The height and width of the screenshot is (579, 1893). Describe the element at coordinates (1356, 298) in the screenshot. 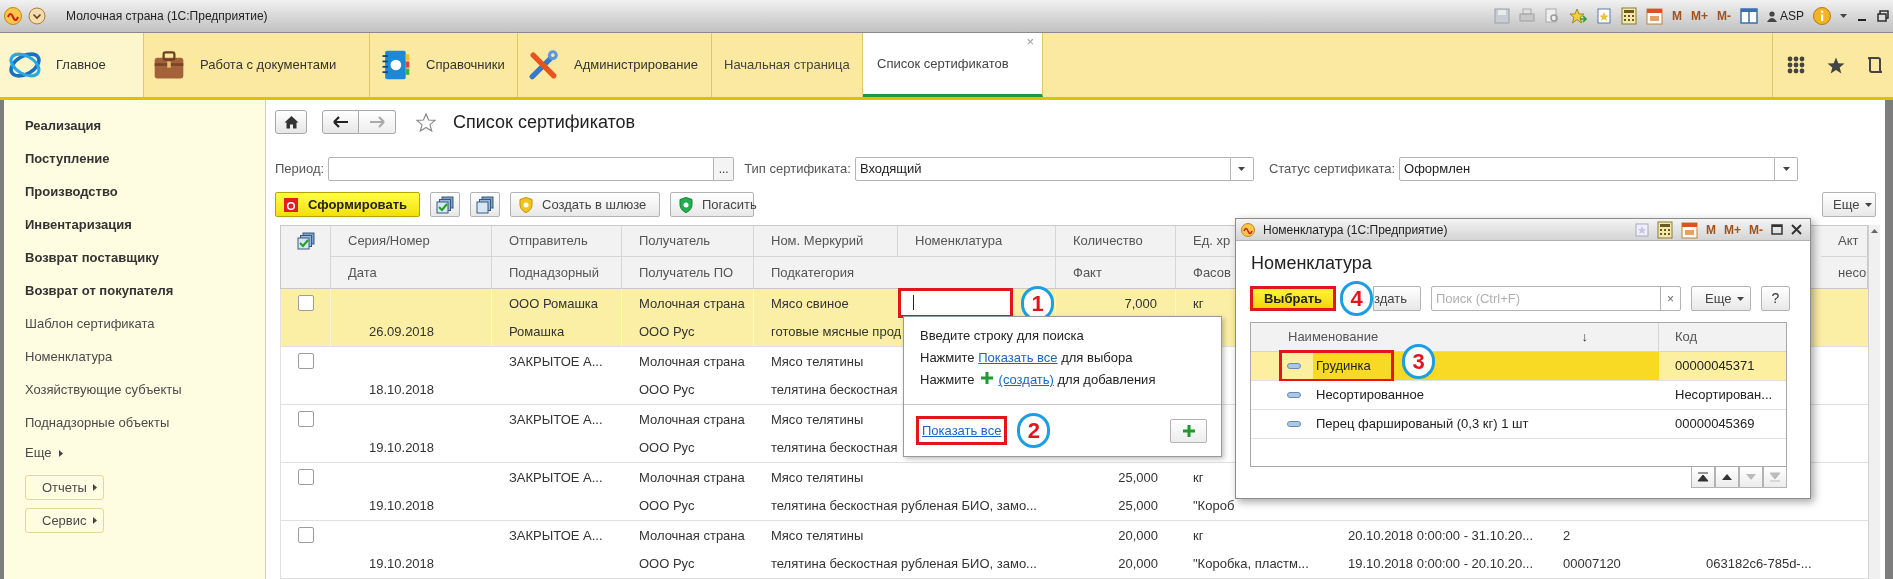

I see `step-marker: 4` at that location.